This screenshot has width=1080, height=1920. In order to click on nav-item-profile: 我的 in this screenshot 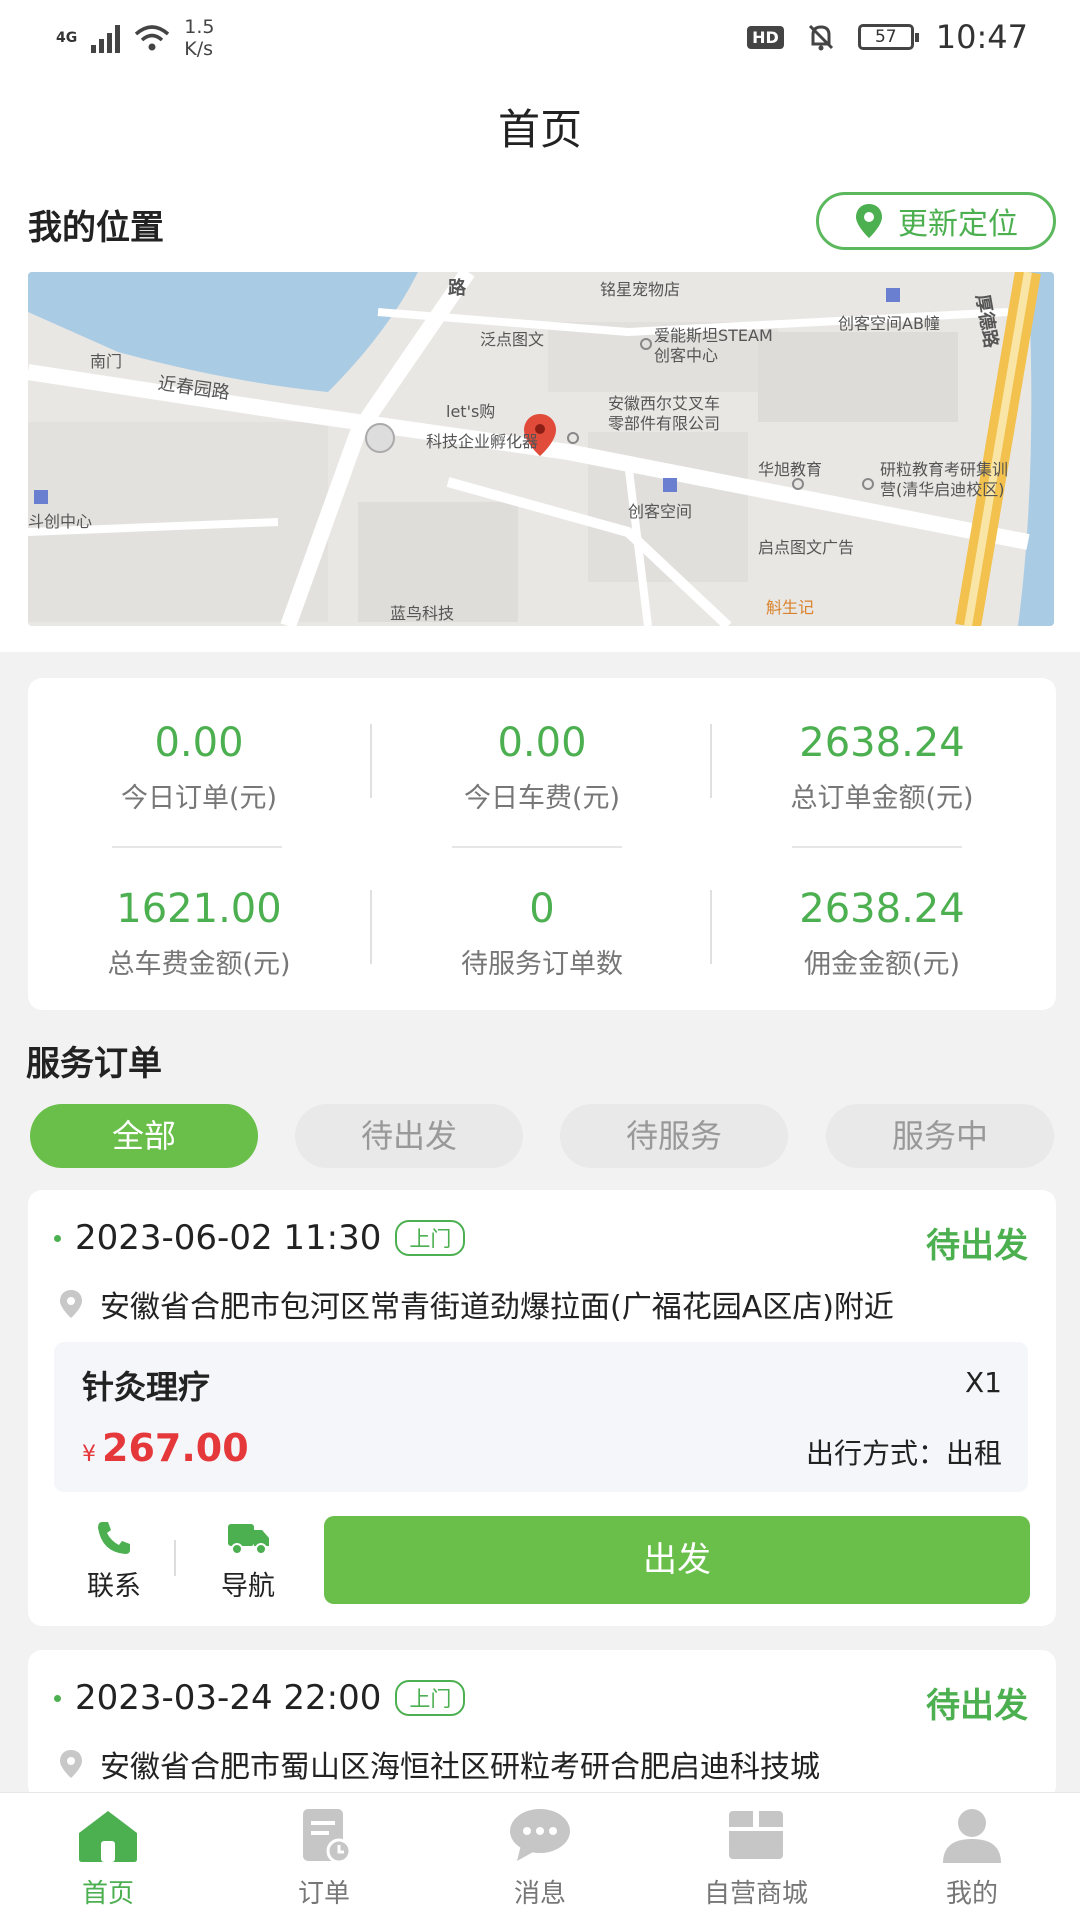, I will do `click(972, 1858)`.